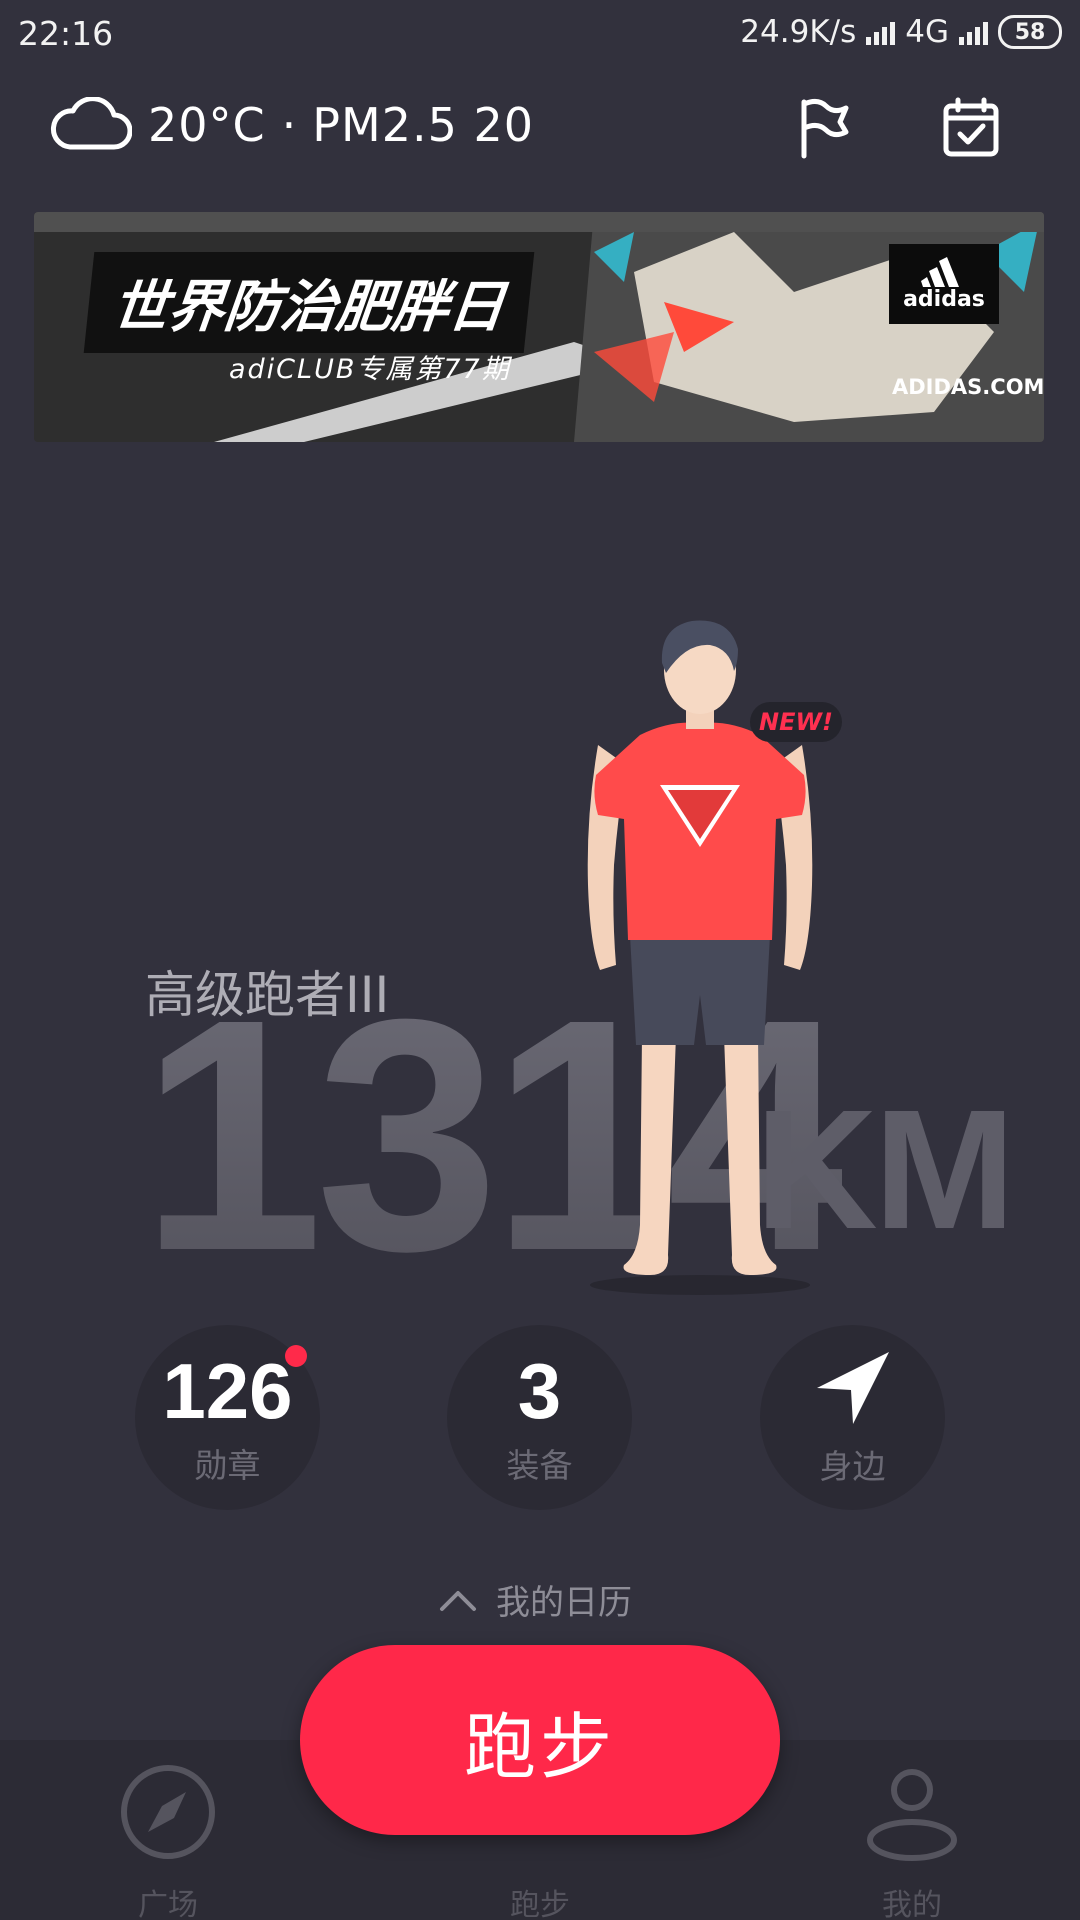 The height and width of the screenshot is (1920, 1080). What do you see at coordinates (798, 32) in the screenshot?
I see `net-speed: 24.9K/s` at bounding box center [798, 32].